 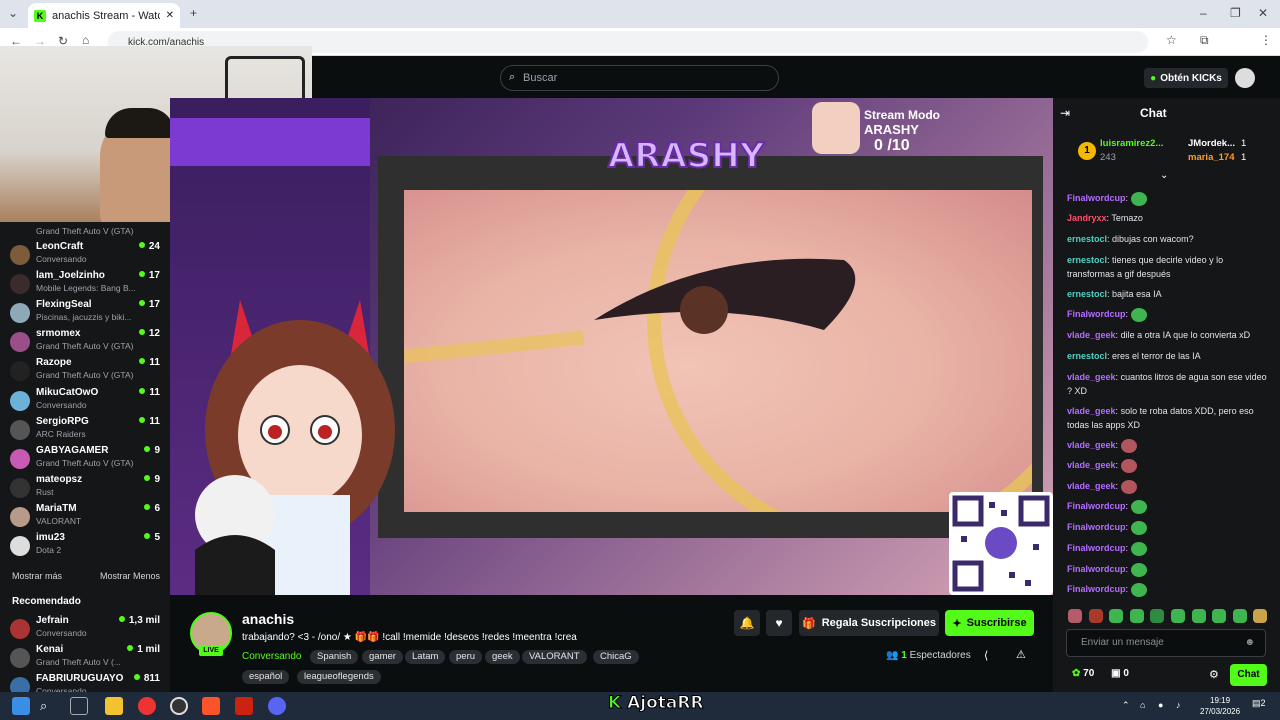 I want to click on voicemeeter-icon, so click(x=244, y=706).